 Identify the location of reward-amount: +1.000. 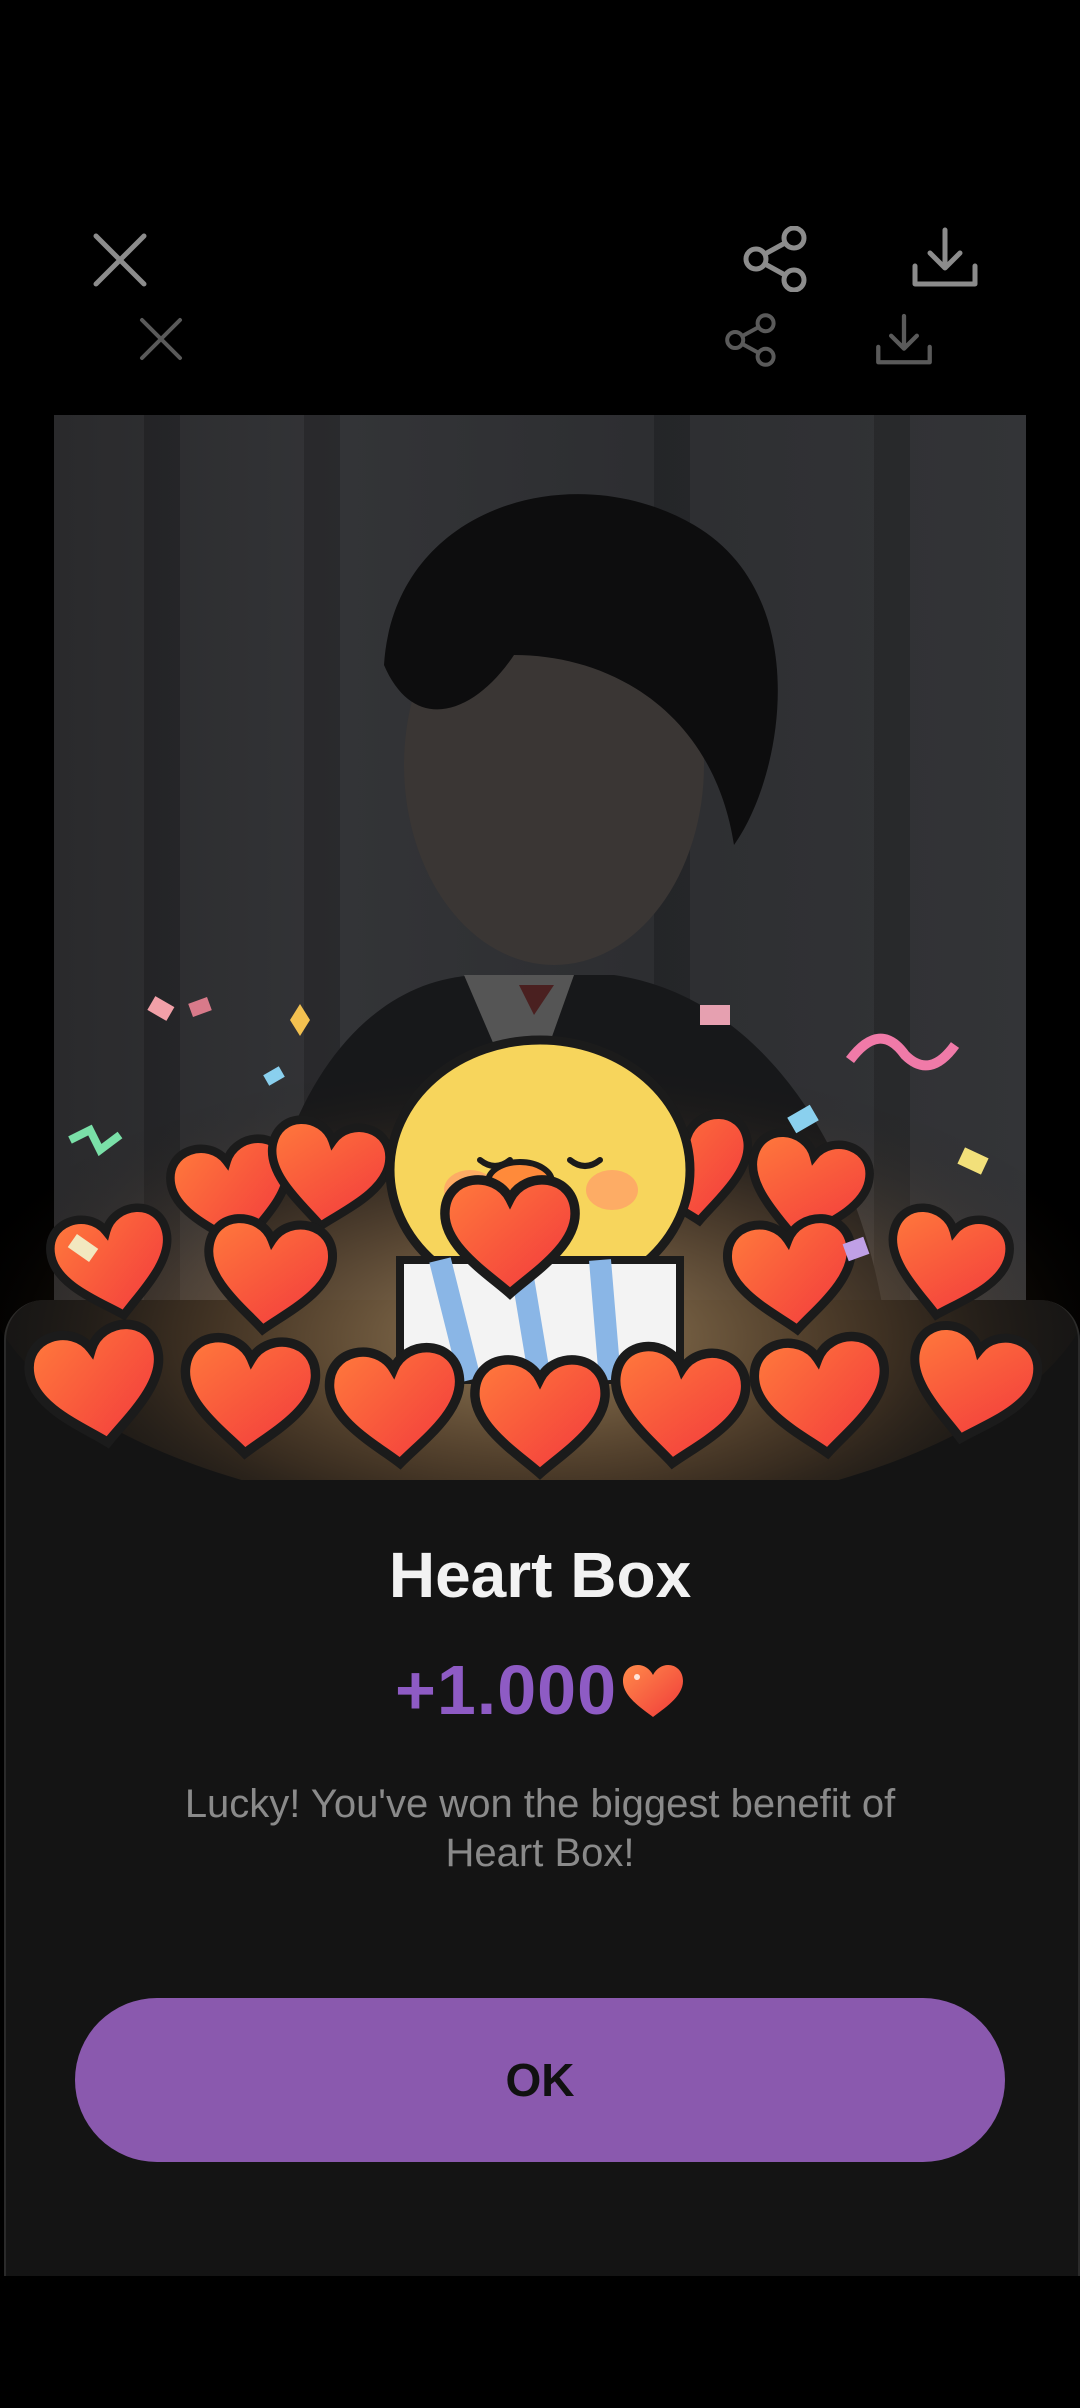
(506, 1690).